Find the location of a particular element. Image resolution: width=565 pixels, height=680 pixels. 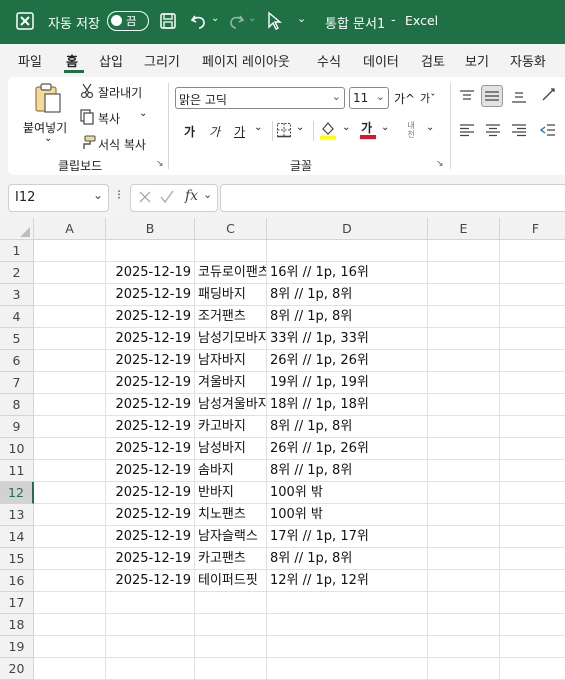

paste-dropdown-icon: ⌄ is located at coordinates (48, 138).